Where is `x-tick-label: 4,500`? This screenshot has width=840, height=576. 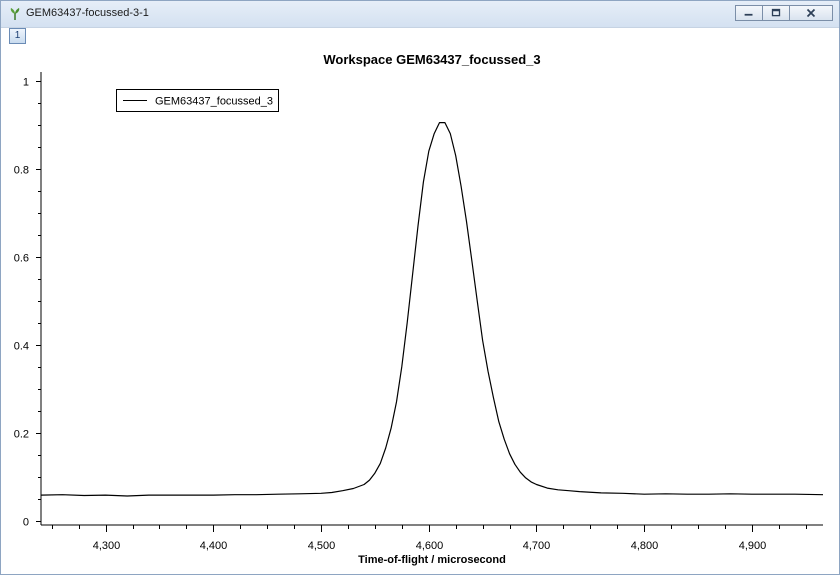 x-tick-label: 4,500 is located at coordinates (322, 546).